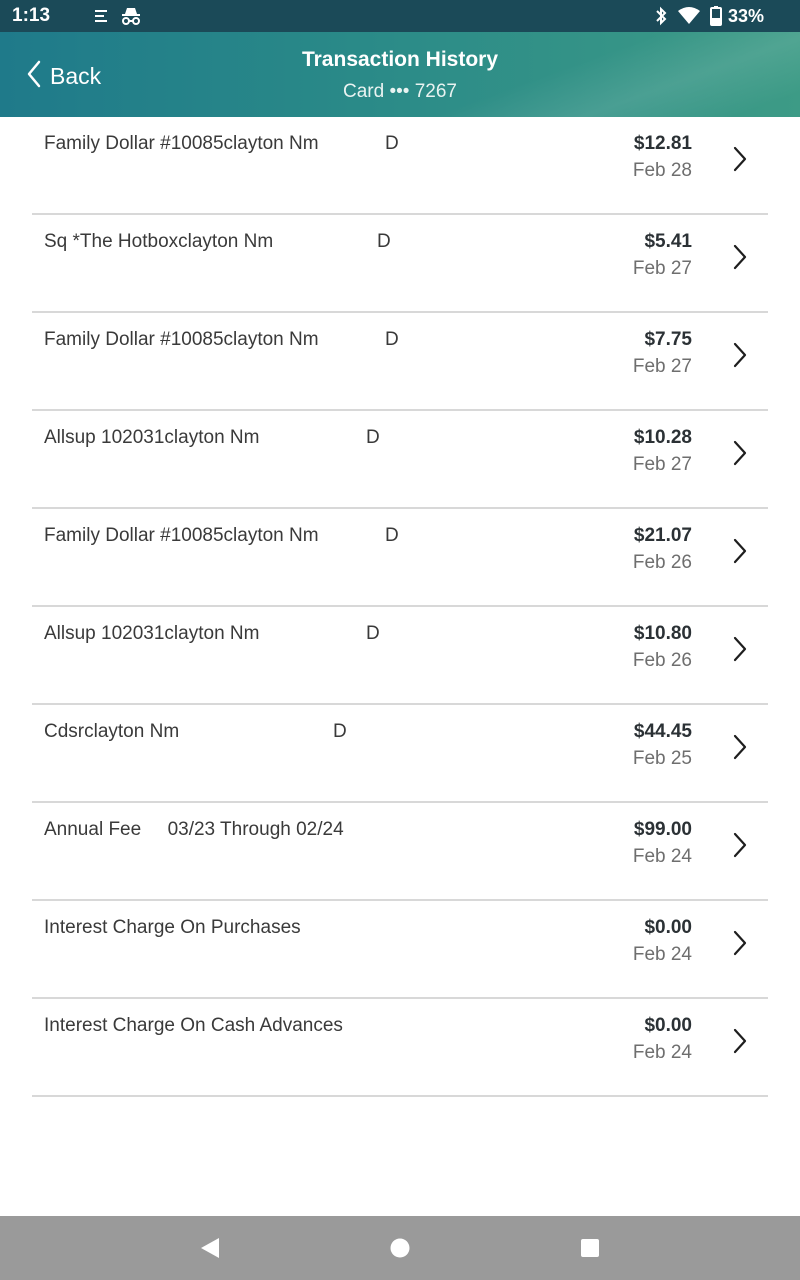  I want to click on status-right: 33%, so click(709, 16).